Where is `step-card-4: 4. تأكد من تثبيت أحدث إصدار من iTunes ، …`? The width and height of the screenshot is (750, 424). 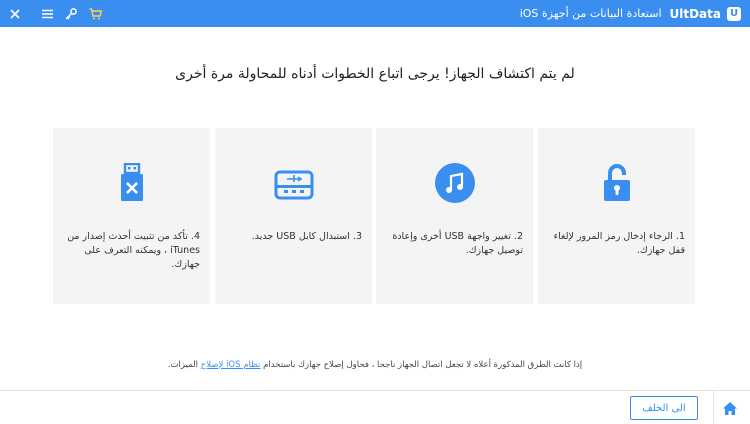
step-card-4: 4. تأكد من تثبيت أحدث إصدار من iTunes ، … is located at coordinates (131, 216).